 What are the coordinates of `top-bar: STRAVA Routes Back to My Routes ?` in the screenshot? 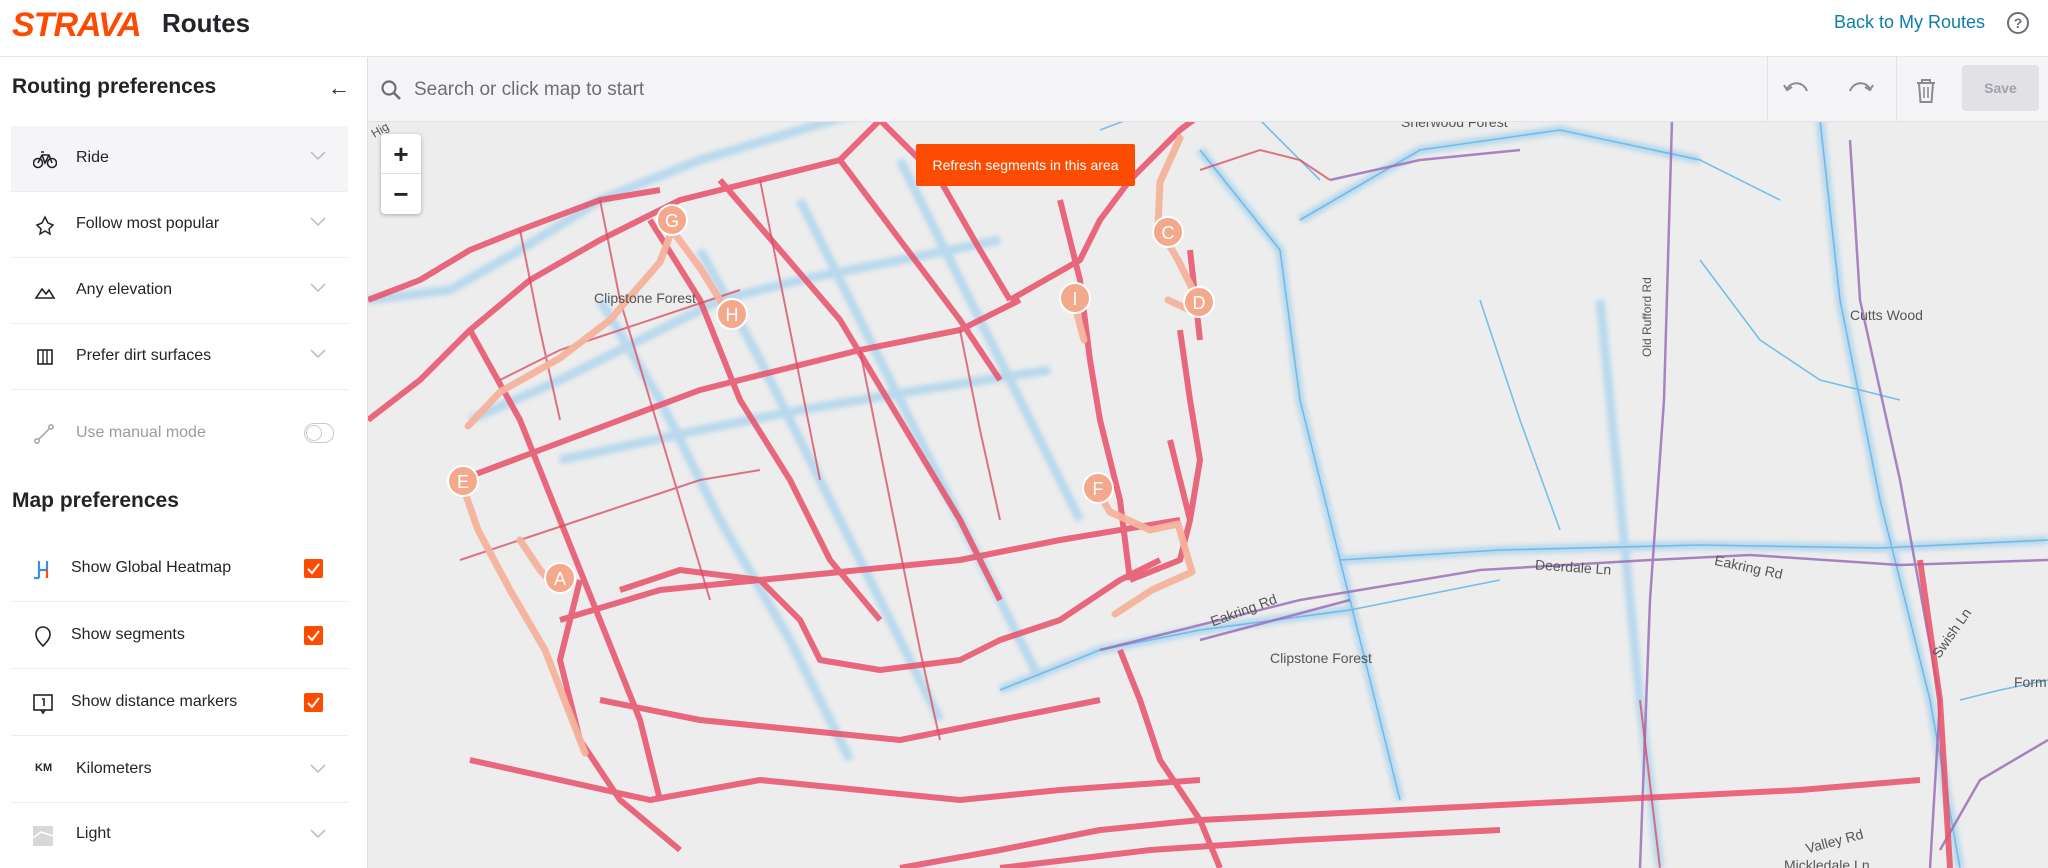 It's located at (1024, 28).